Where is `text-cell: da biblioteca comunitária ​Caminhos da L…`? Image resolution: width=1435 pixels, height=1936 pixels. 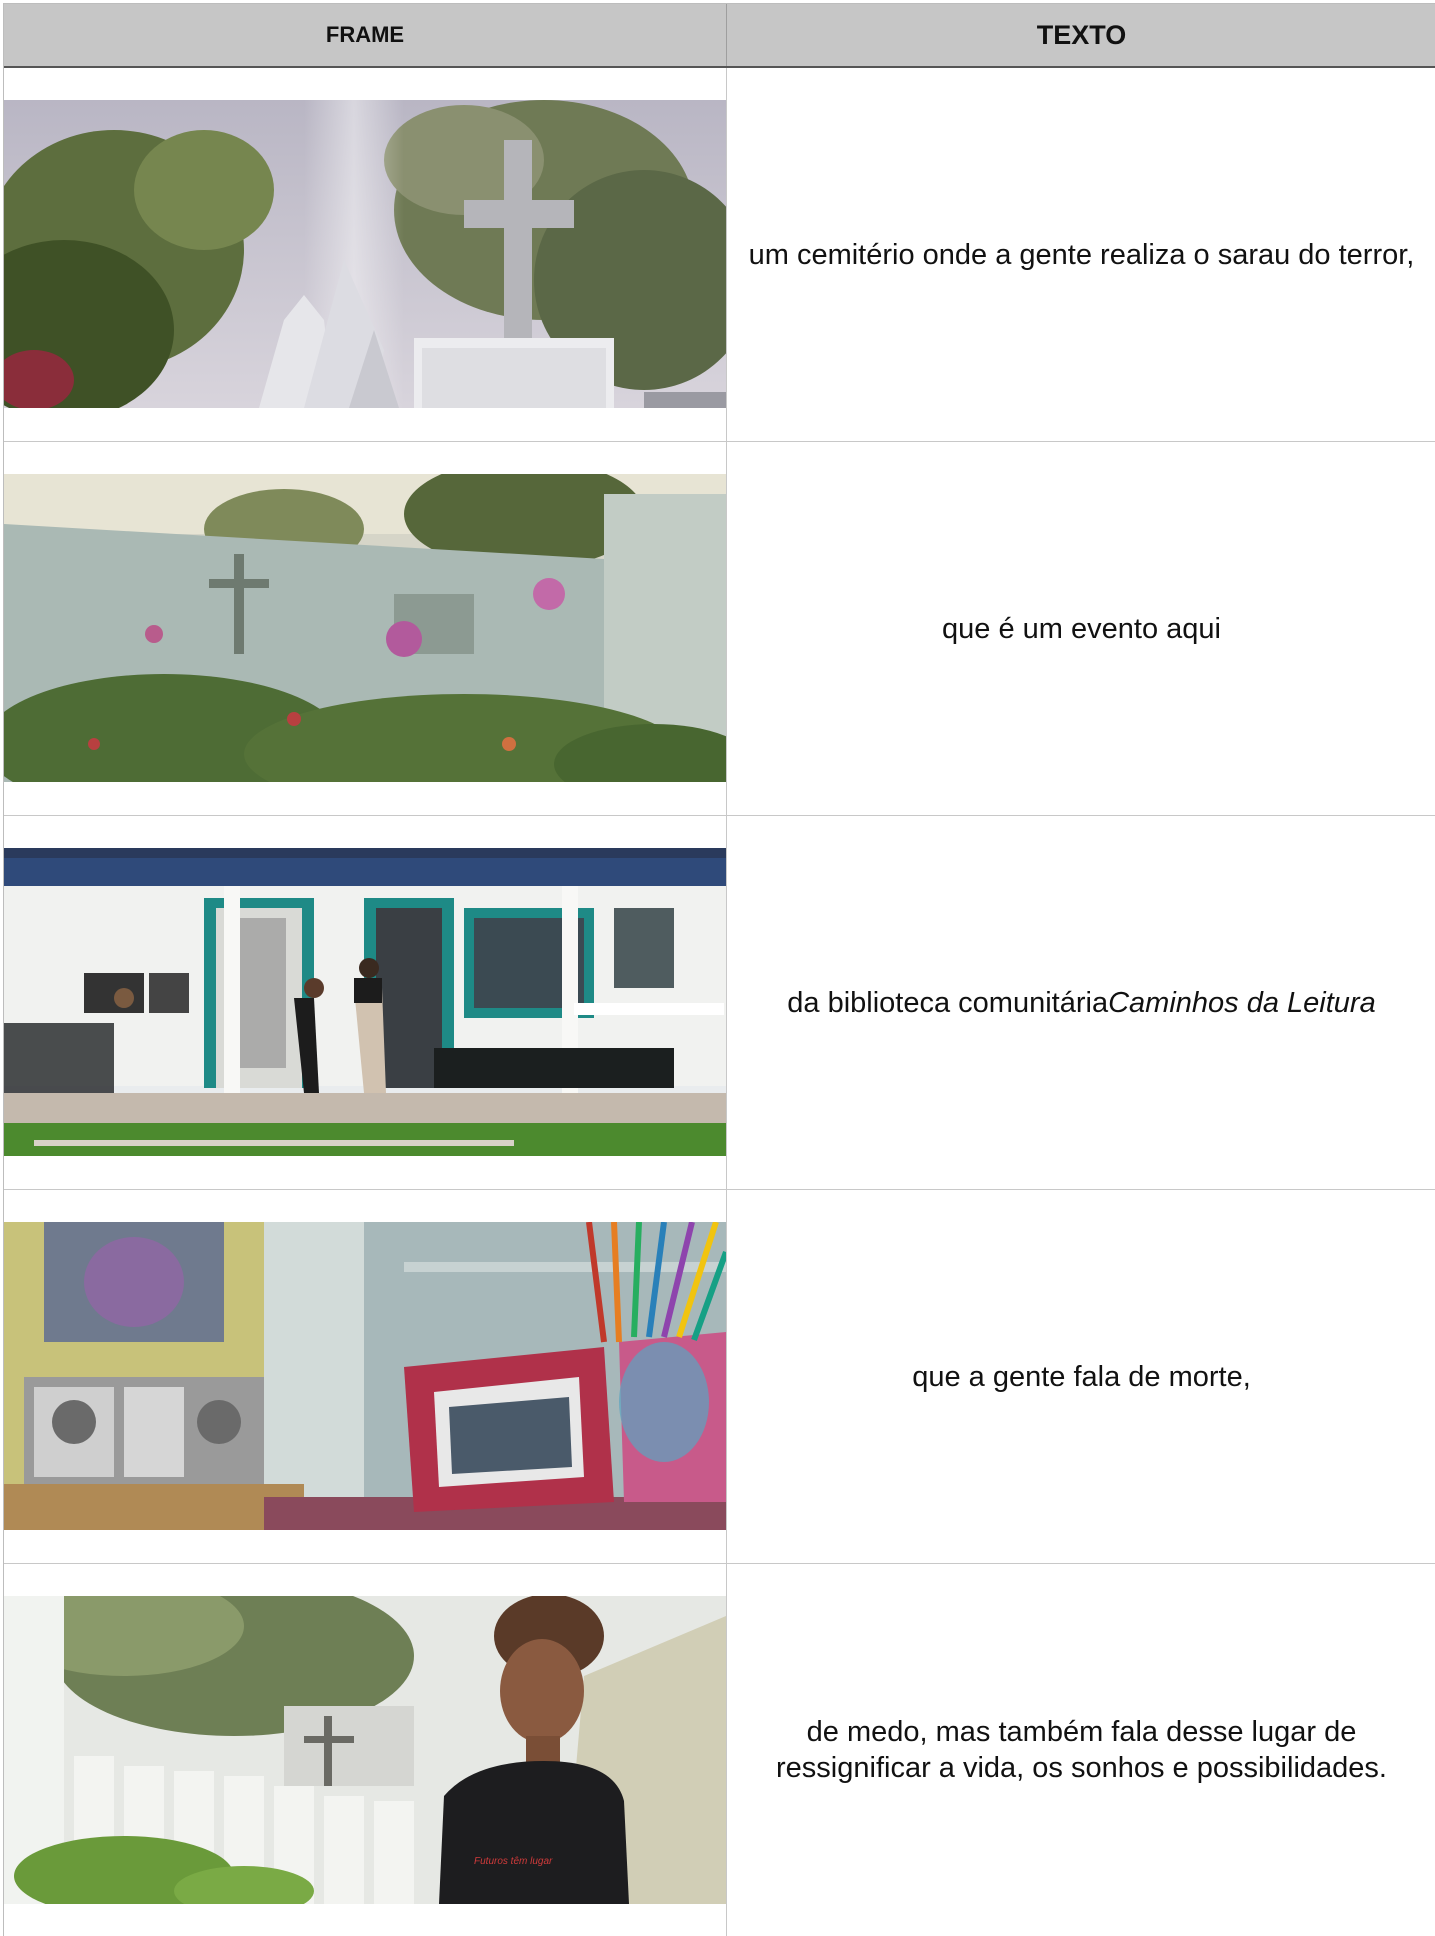 text-cell: da biblioteca comunitária ​Caminhos da L… is located at coordinates (1081, 1002).